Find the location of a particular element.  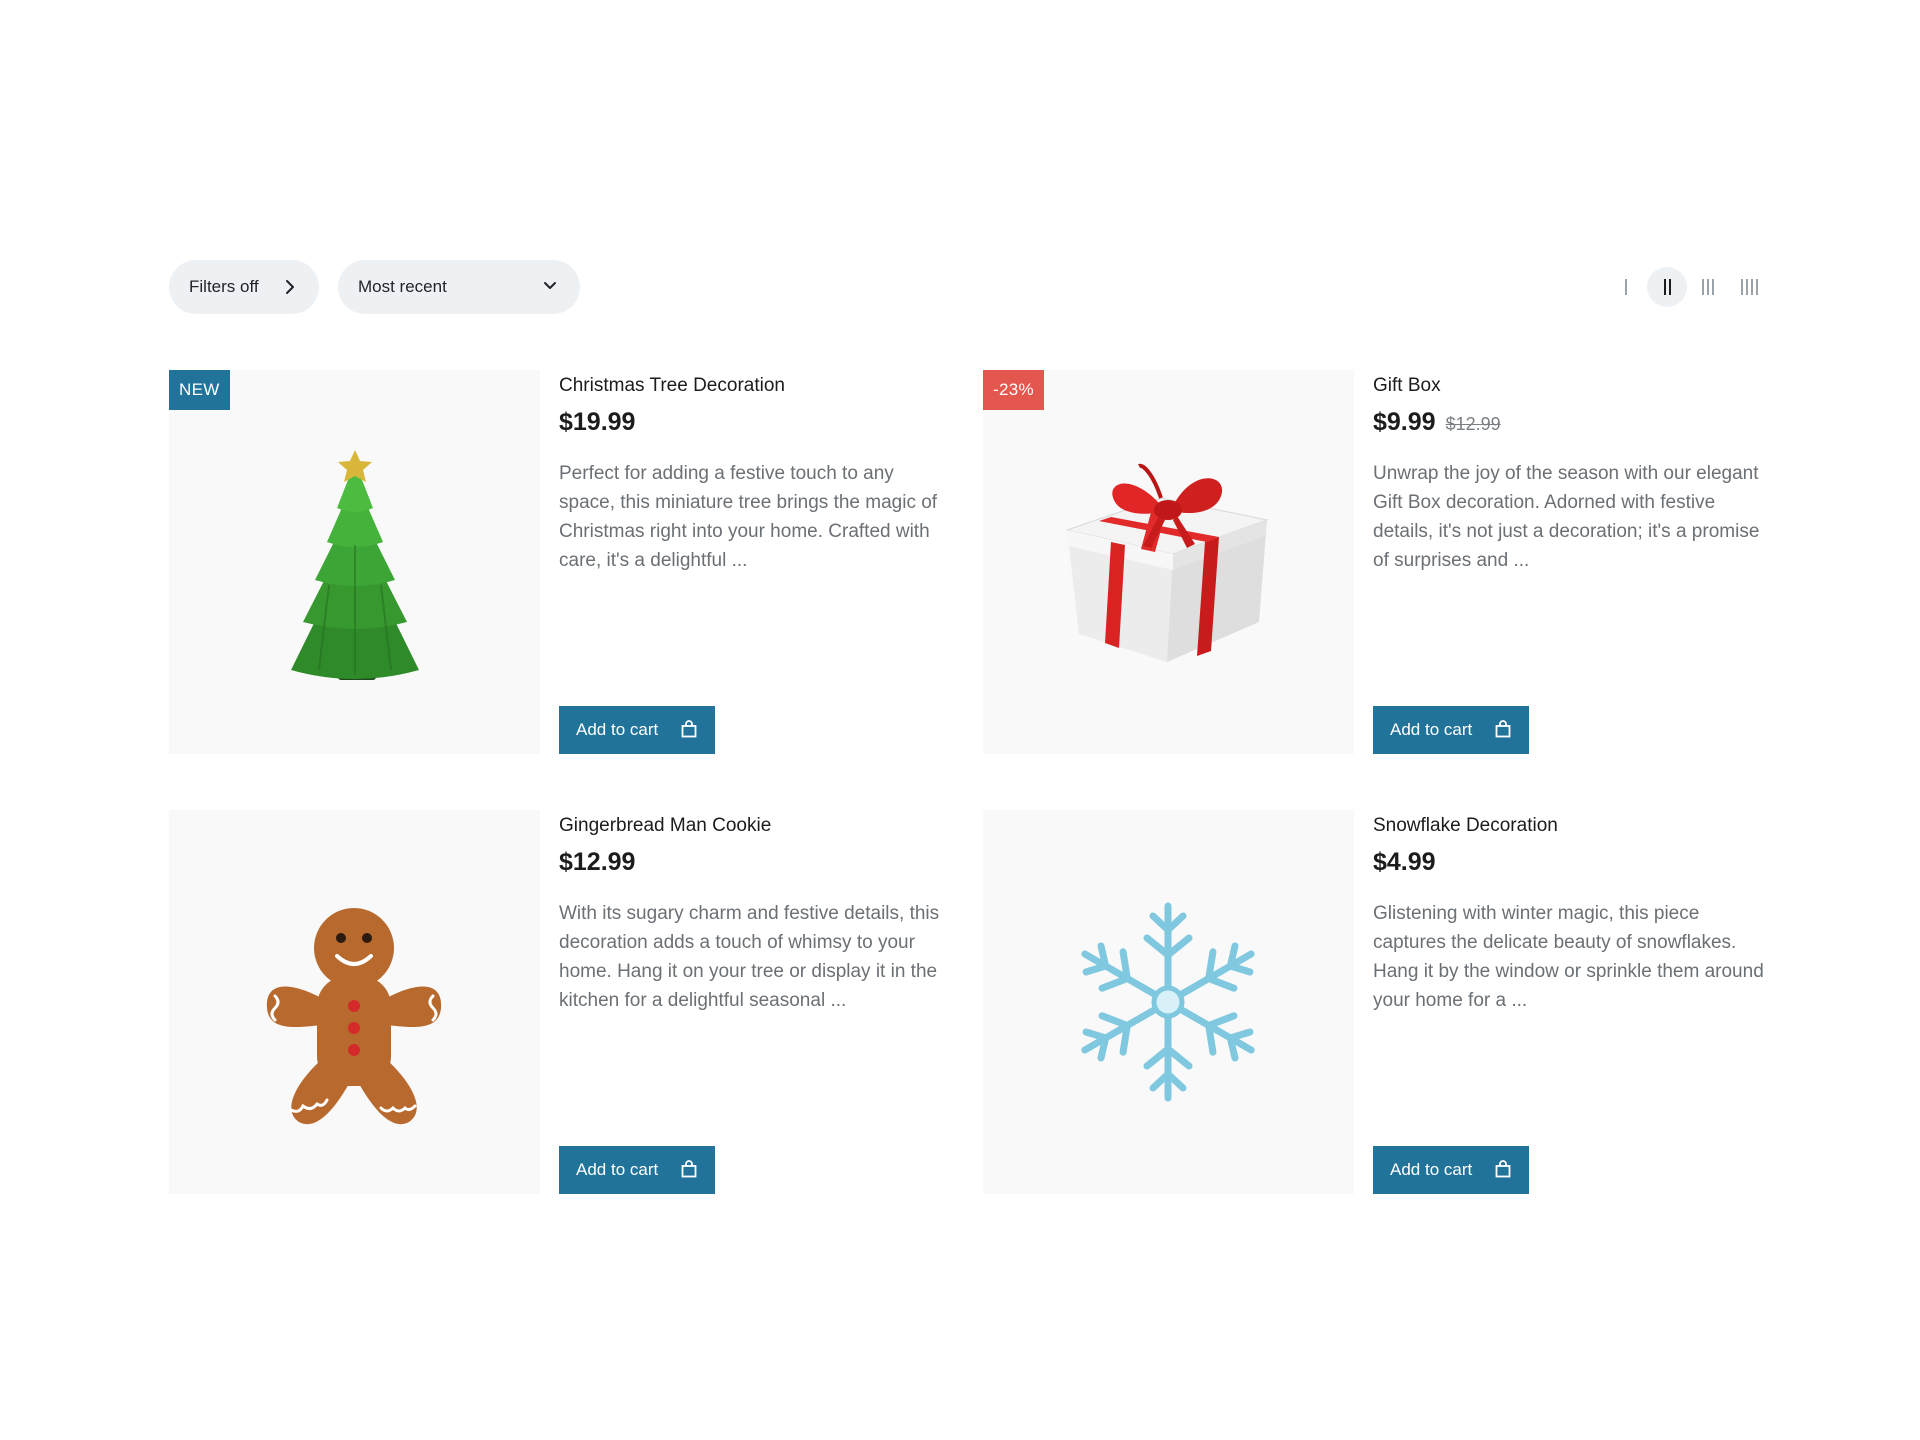

product-price: $19.99 is located at coordinates (597, 422).